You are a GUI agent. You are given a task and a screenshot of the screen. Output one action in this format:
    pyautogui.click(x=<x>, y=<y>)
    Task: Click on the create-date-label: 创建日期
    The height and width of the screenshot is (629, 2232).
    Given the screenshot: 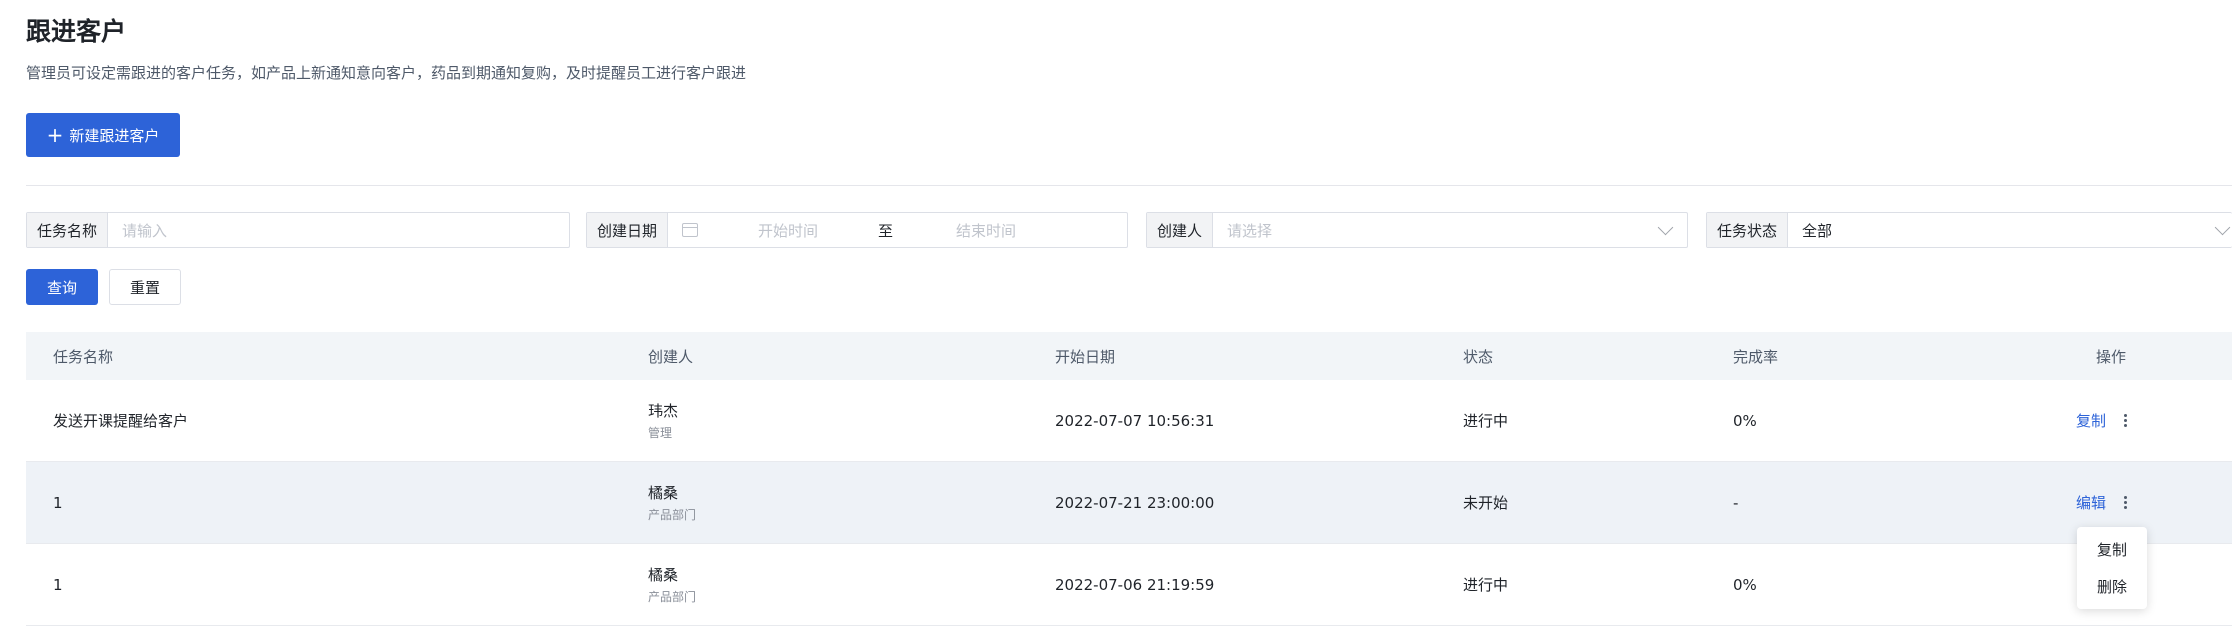 What is the action you would take?
    pyautogui.click(x=628, y=230)
    